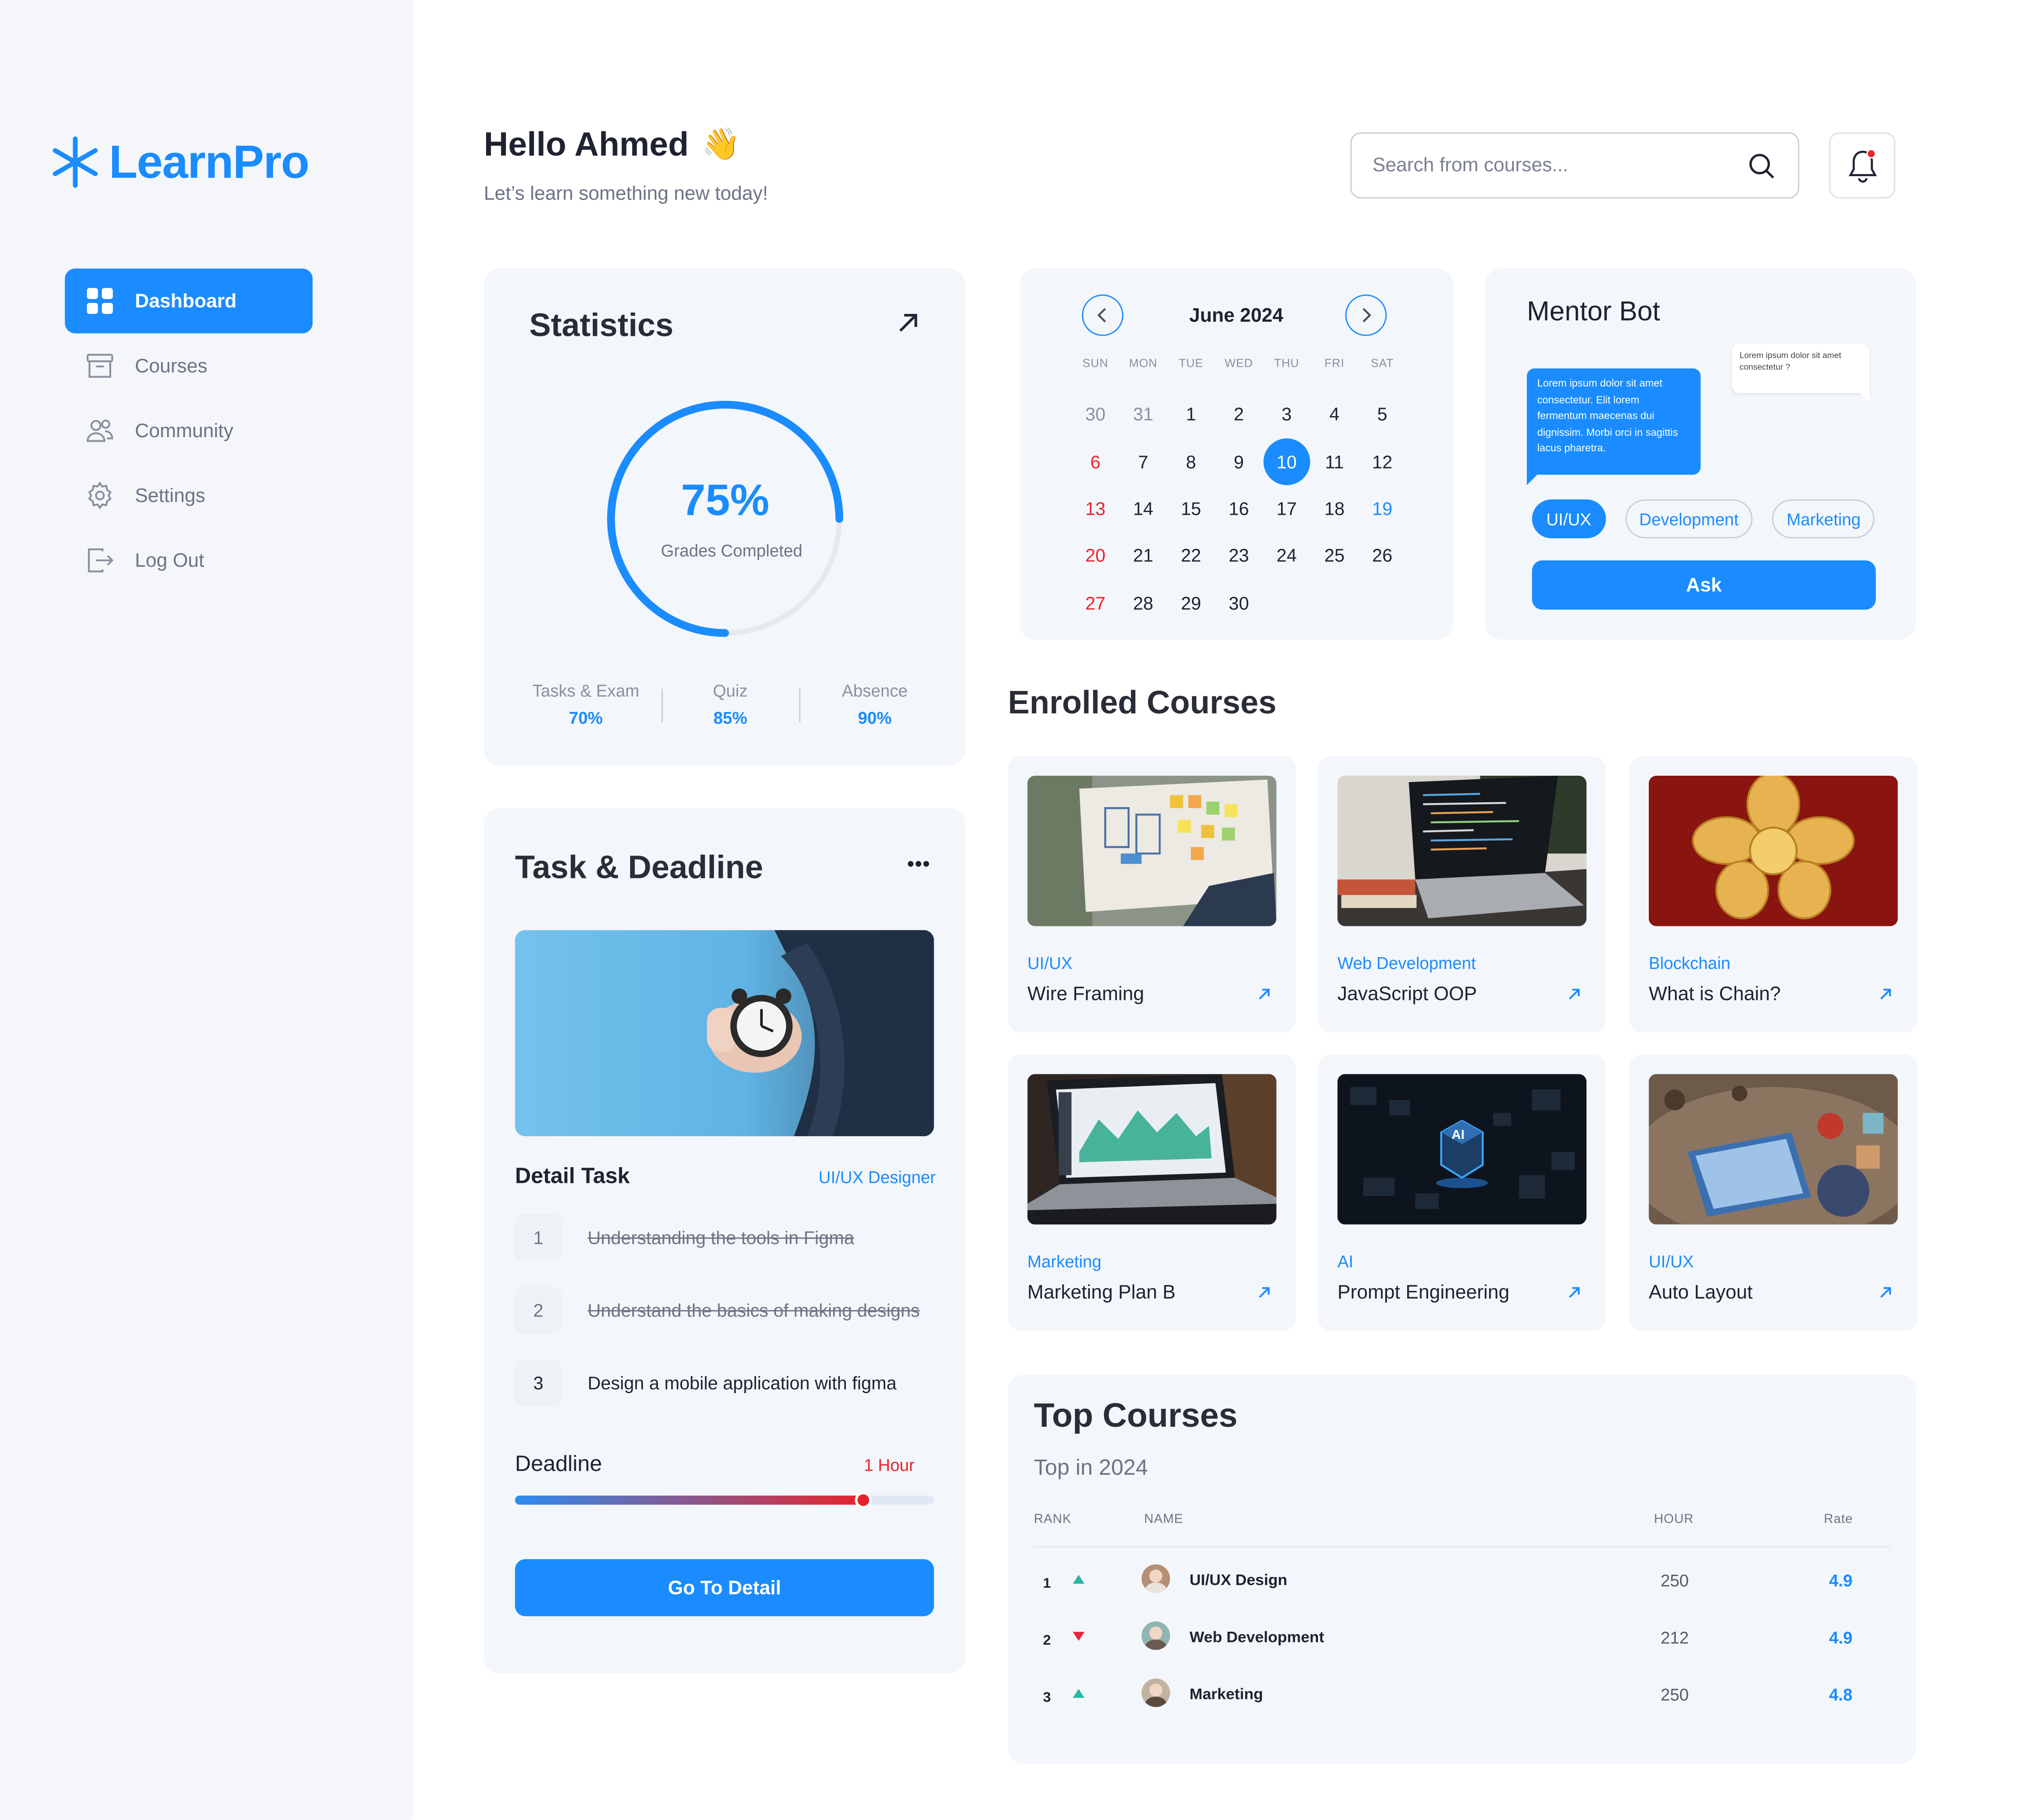 The width and height of the screenshot is (2034, 1820). Describe the element at coordinates (1761, 165) in the screenshot. I see `search-icon` at that location.